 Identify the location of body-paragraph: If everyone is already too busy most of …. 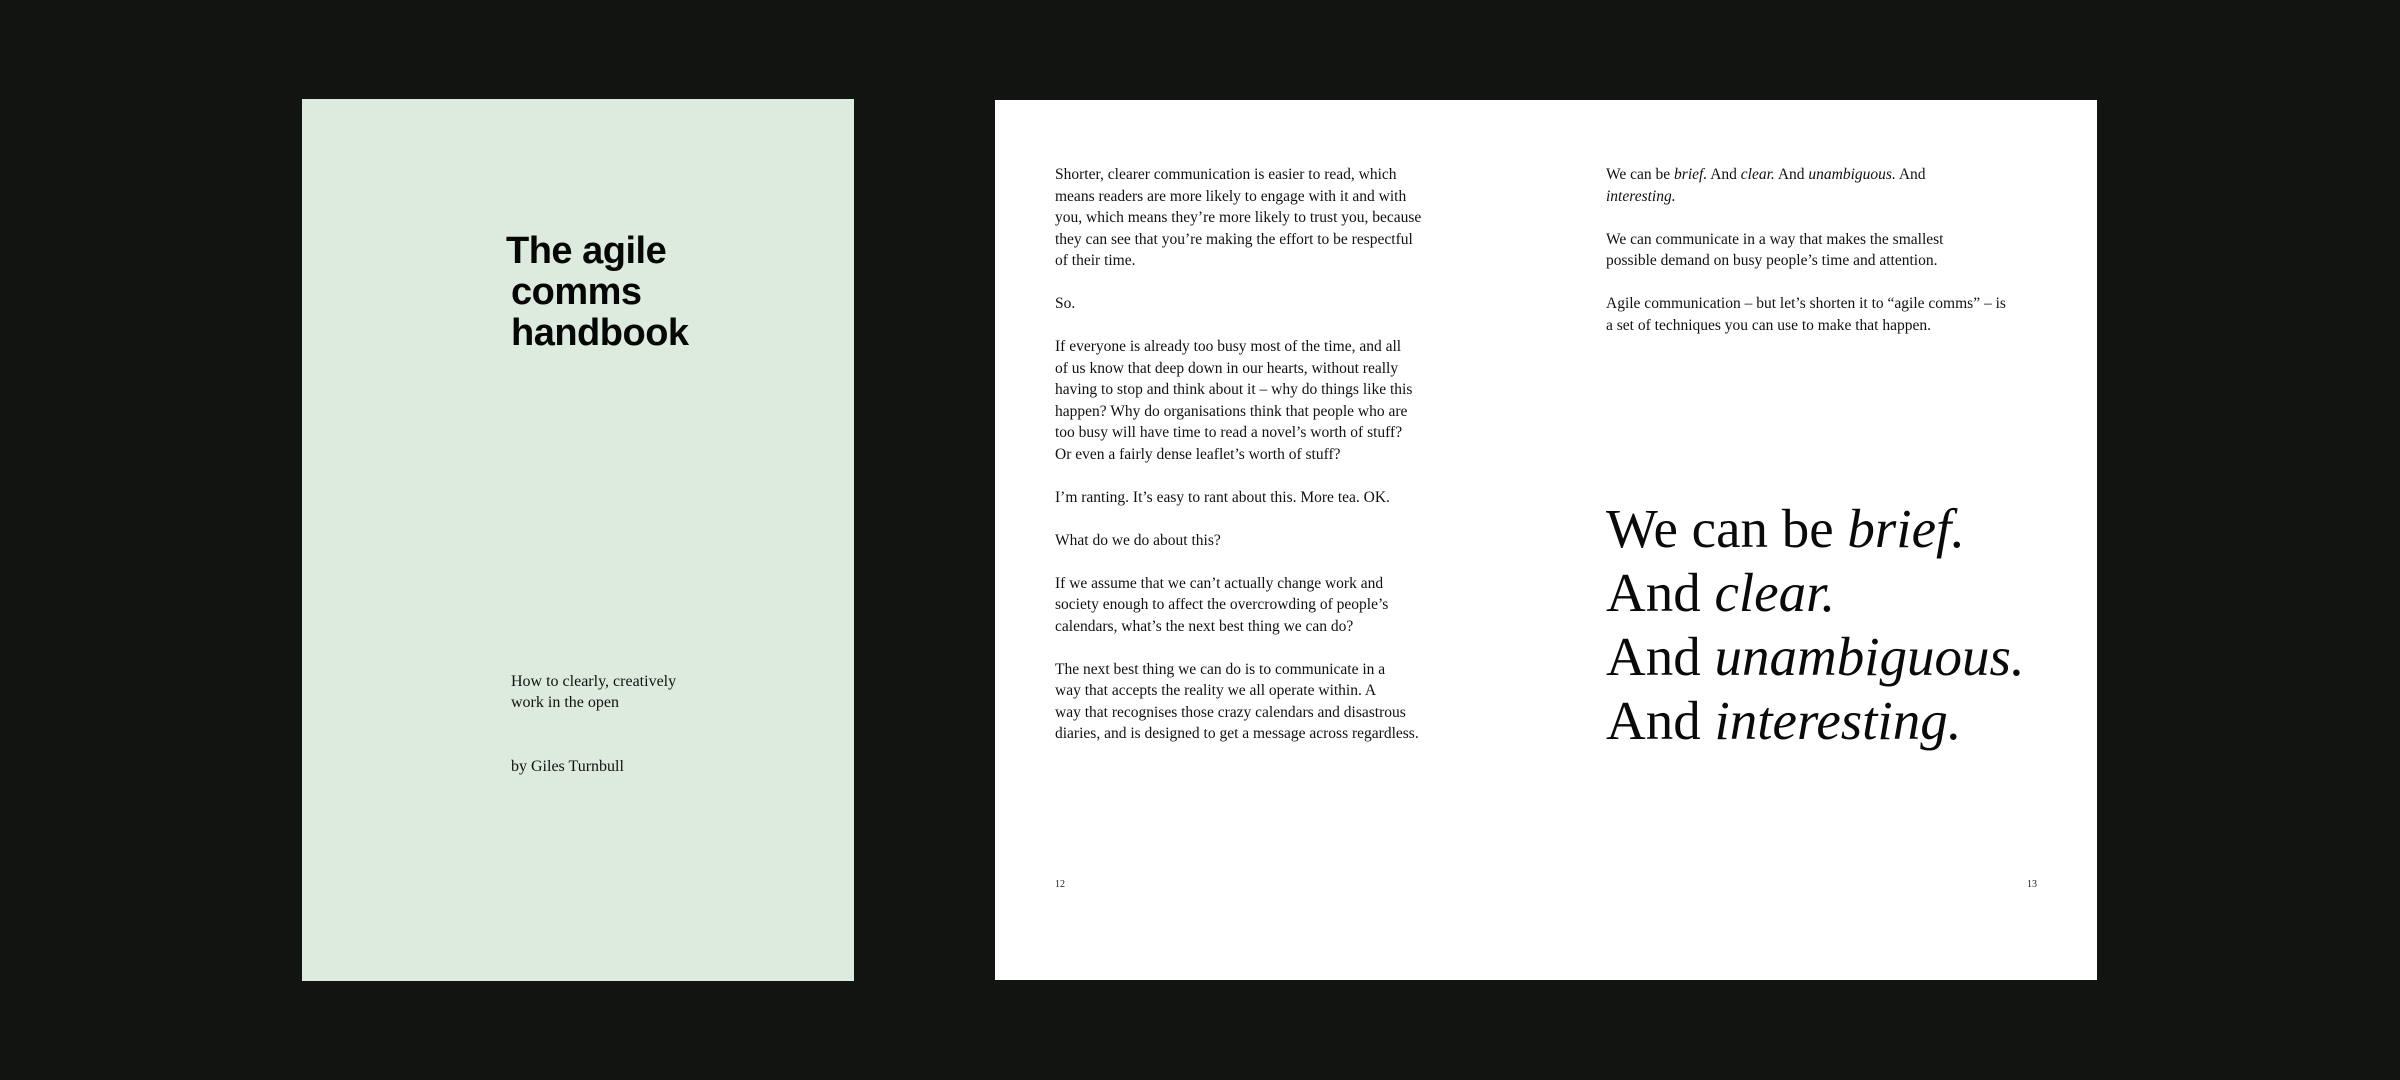
(1275, 400).